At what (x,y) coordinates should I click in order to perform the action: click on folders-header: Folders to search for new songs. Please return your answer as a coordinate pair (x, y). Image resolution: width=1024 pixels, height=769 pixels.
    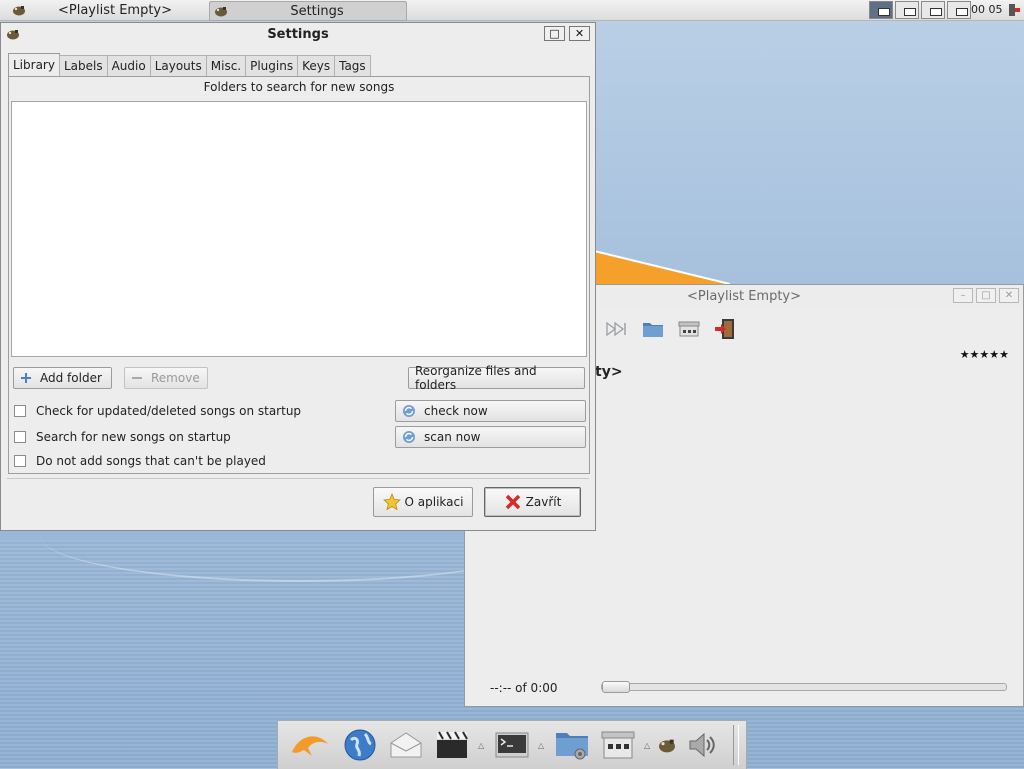
    Looking at the image, I should click on (299, 87).